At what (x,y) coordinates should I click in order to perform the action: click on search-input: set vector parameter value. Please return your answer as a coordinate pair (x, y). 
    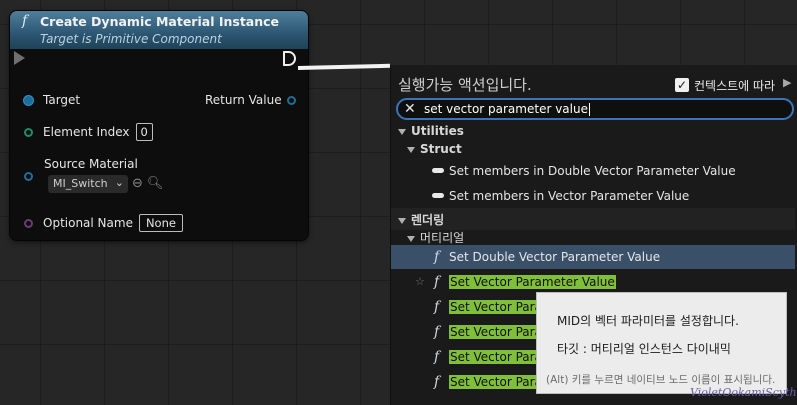
    Looking at the image, I should click on (507, 109).